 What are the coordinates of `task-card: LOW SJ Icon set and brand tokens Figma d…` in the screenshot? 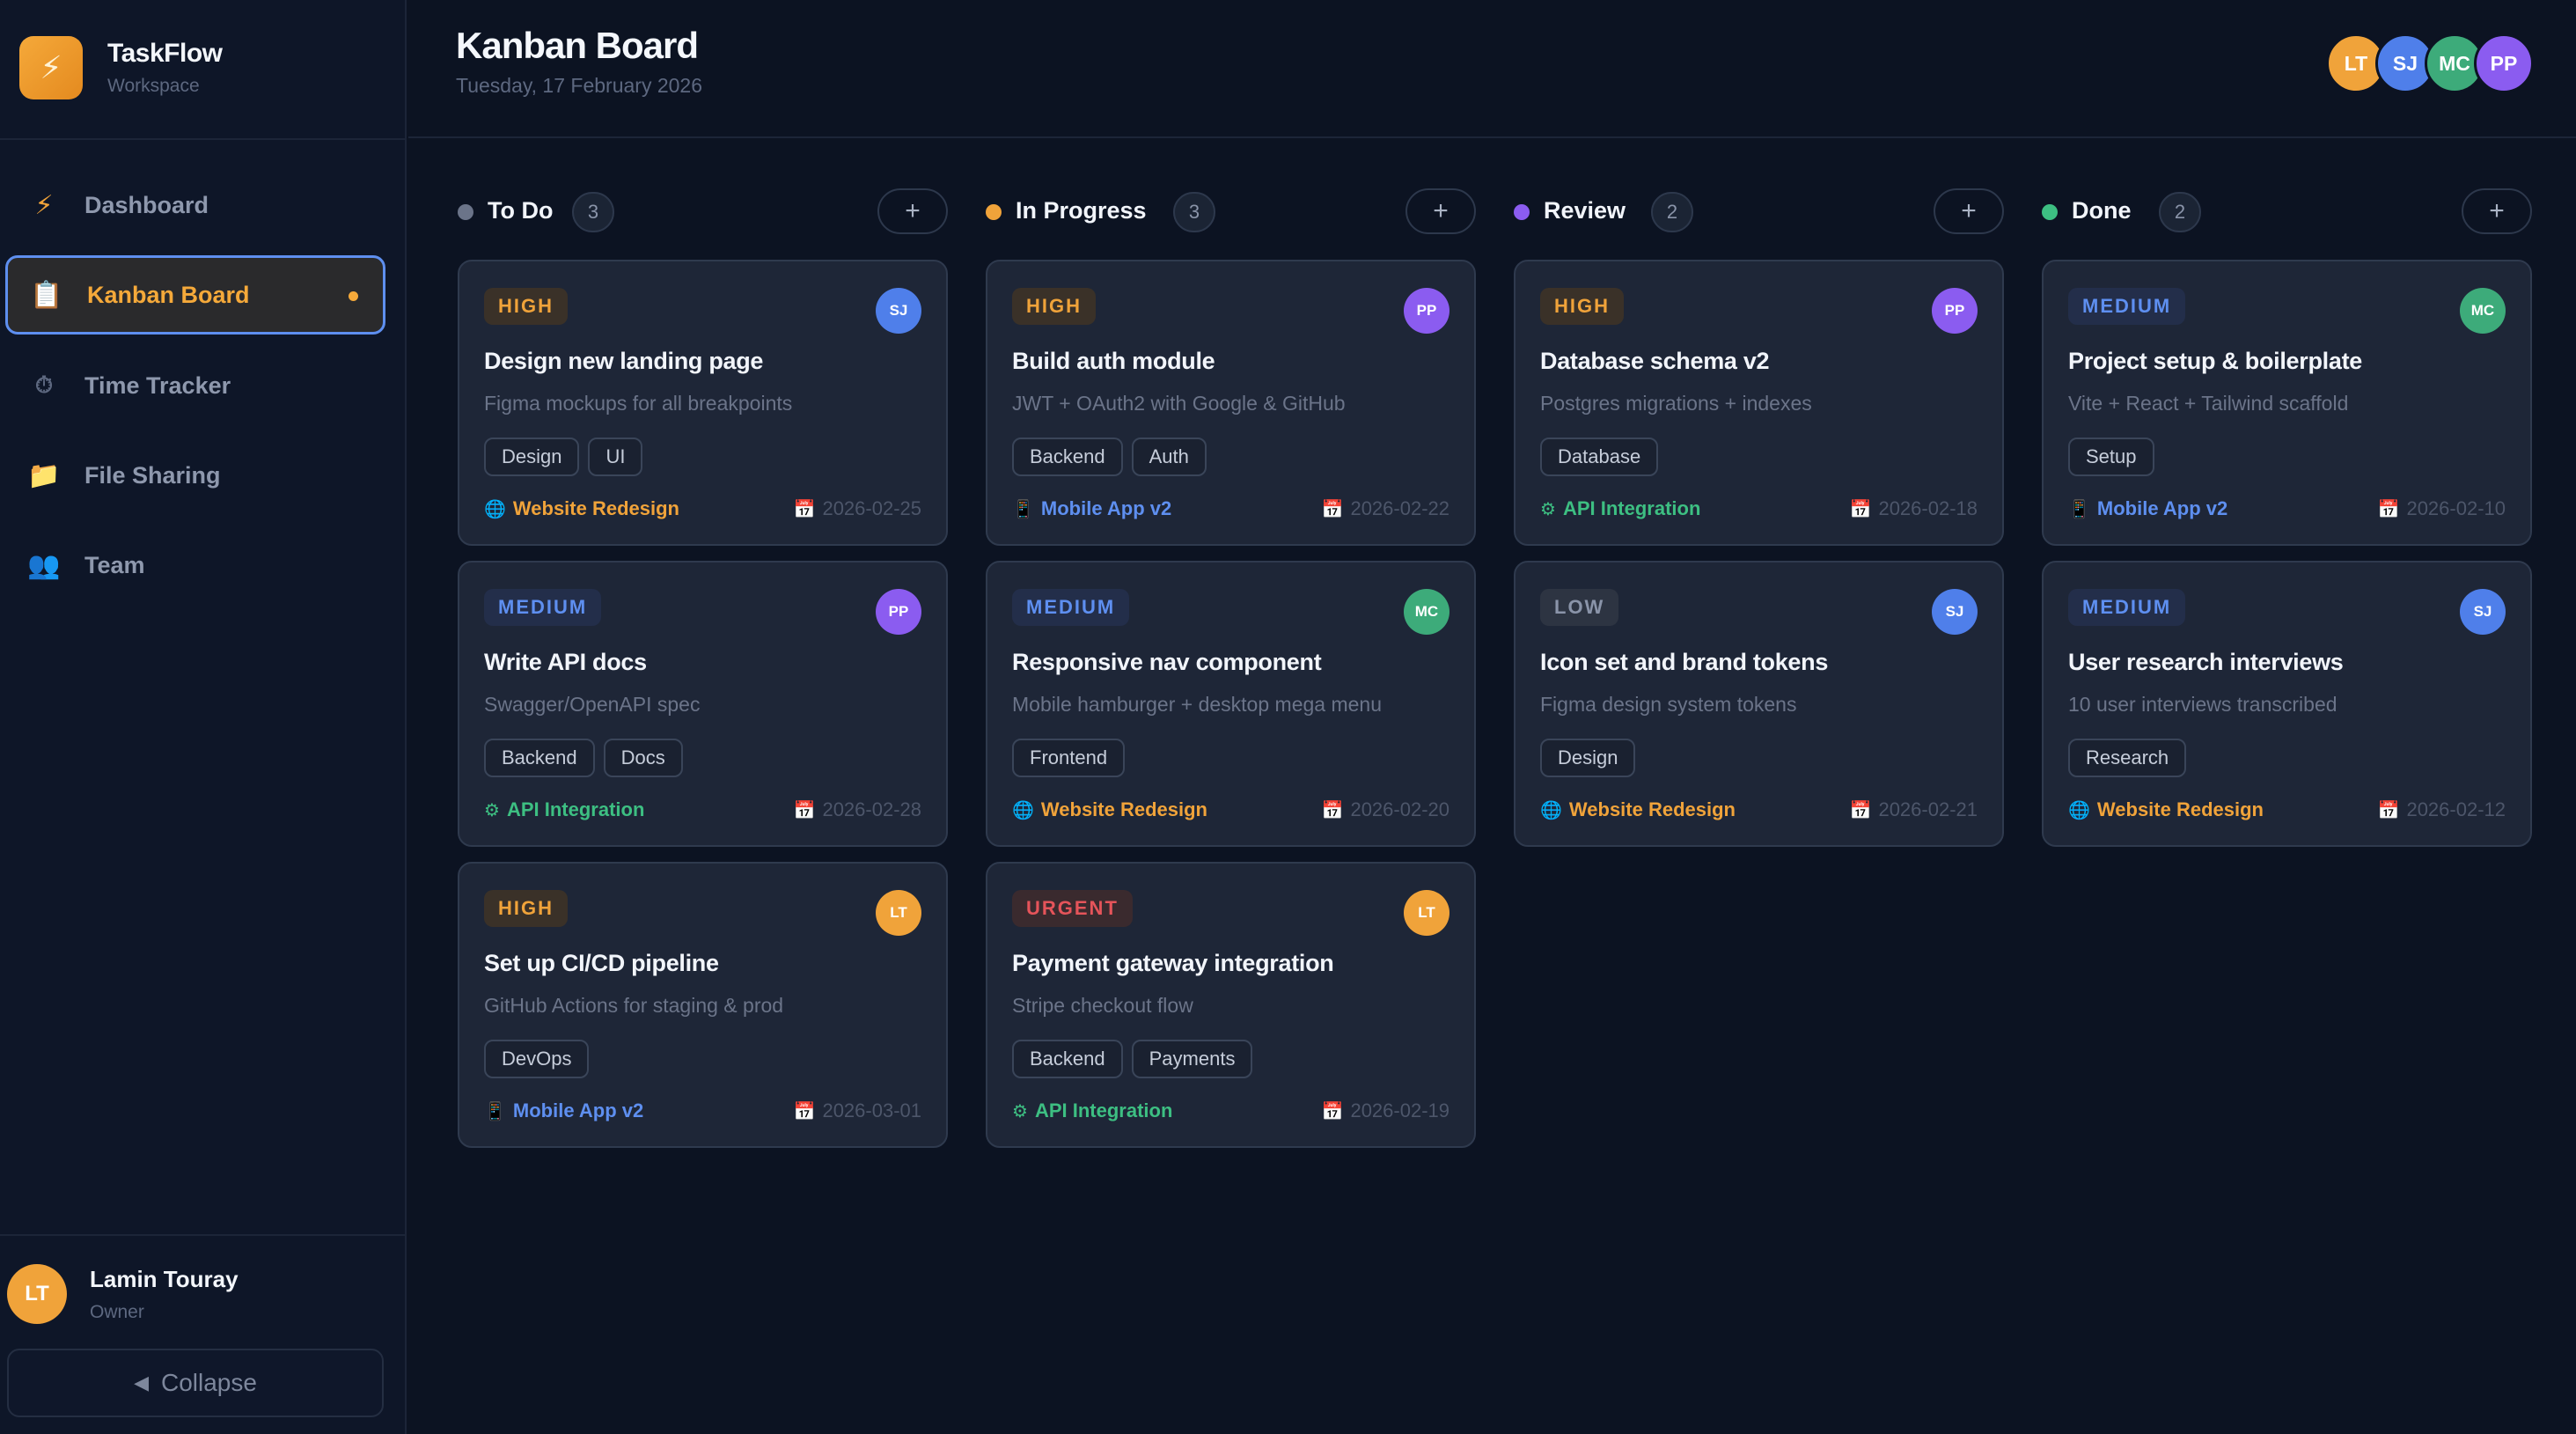 It's located at (1759, 704).